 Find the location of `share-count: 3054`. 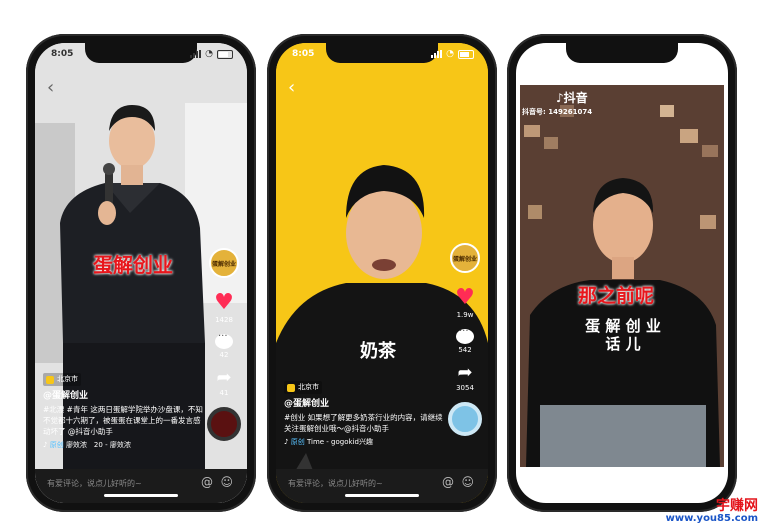

share-count: 3054 is located at coordinates (465, 388).